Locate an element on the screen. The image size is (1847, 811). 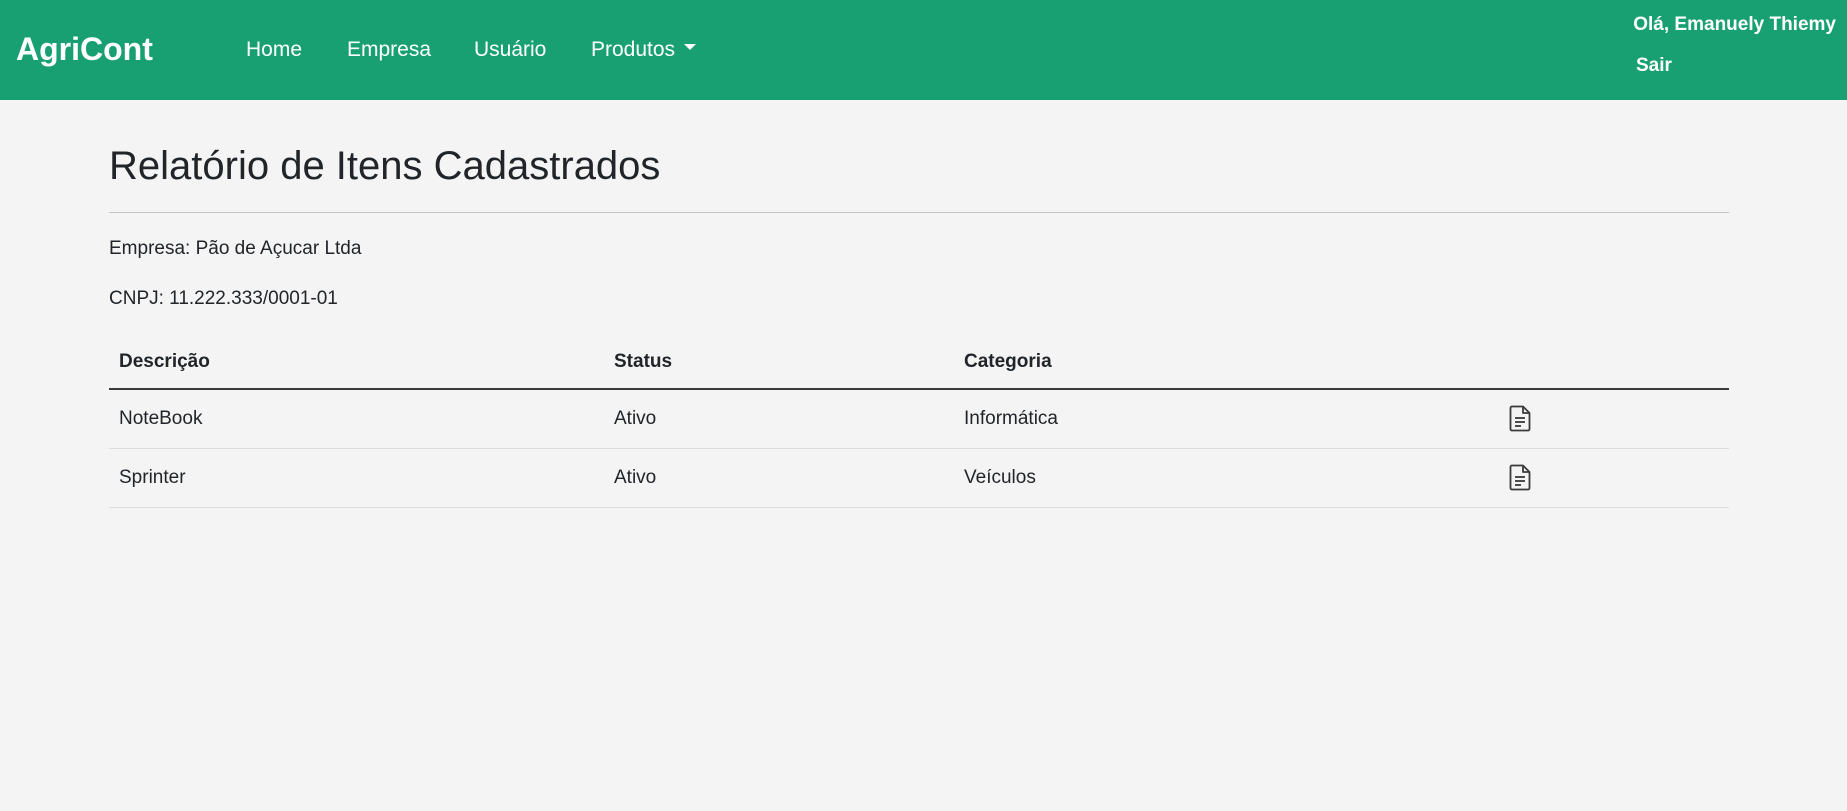
header-status: Status is located at coordinates (779, 363).